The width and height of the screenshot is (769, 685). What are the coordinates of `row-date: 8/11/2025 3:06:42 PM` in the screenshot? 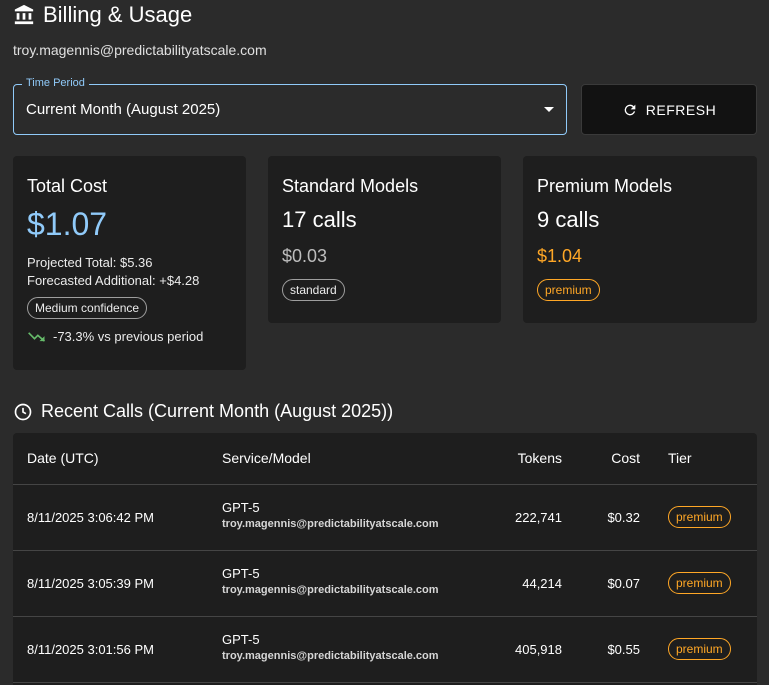 It's located at (90, 517).